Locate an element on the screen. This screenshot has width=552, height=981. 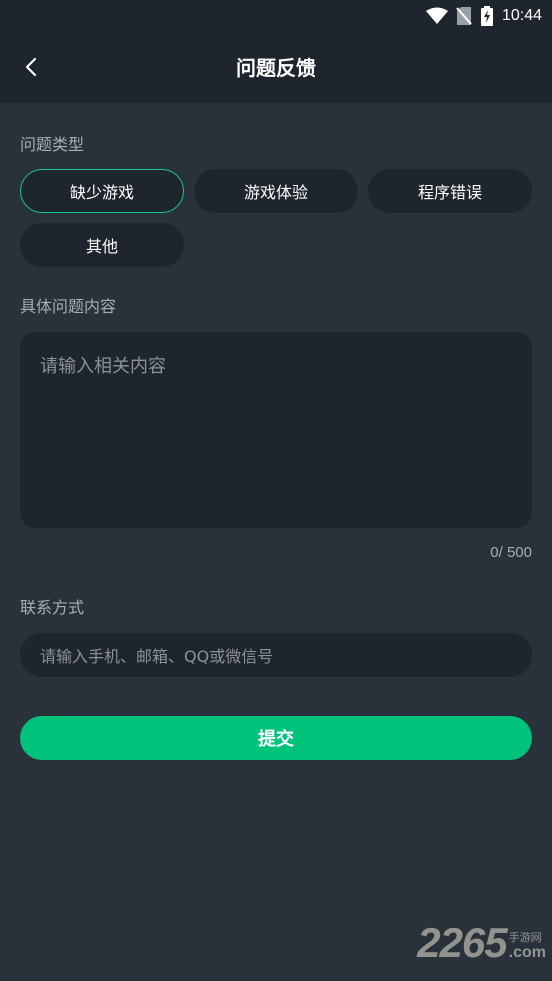
watermark-number: 2265 is located at coordinates (462, 942).